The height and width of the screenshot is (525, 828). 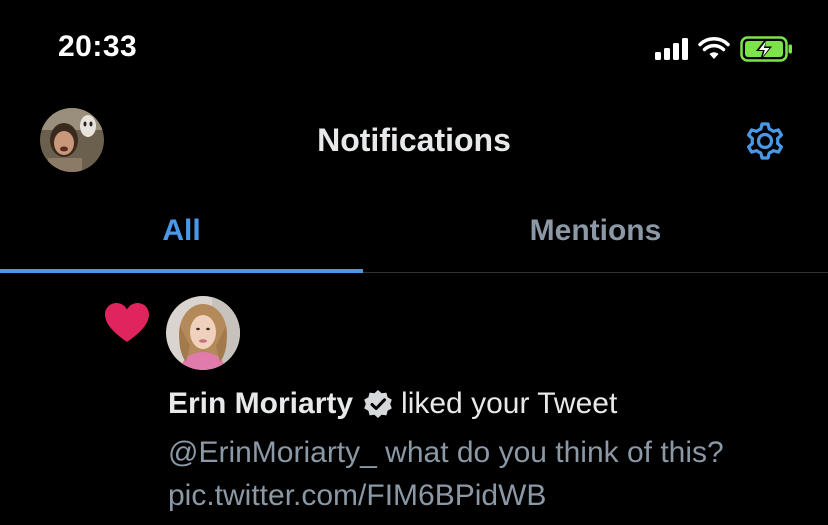 What do you see at coordinates (766, 49) in the screenshot?
I see `battery-charging-icon` at bounding box center [766, 49].